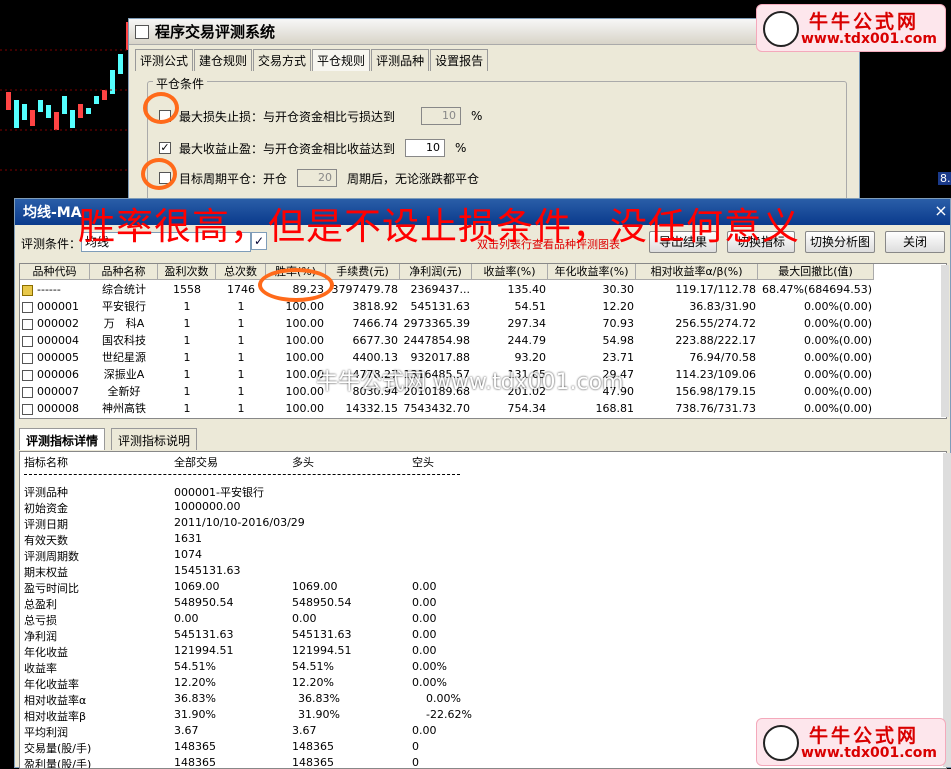 This screenshot has width=951, height=769. Describe the element at coordinates (313, 682) in the screenshot. I see `detail-cell: 12.20%` at that location.